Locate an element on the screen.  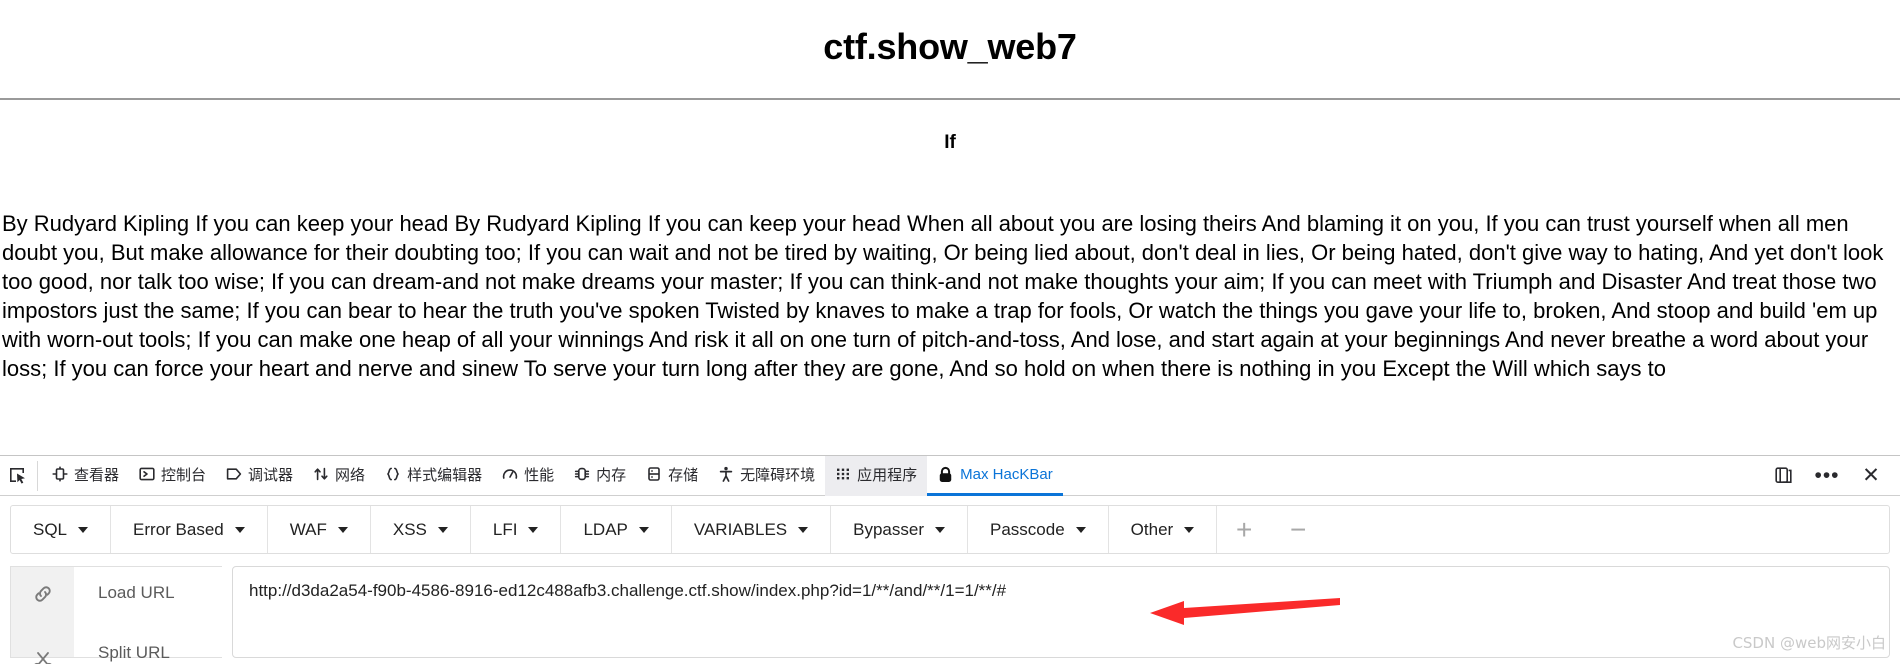
tab-performance: 性能 is located at coordinates (528, 476).